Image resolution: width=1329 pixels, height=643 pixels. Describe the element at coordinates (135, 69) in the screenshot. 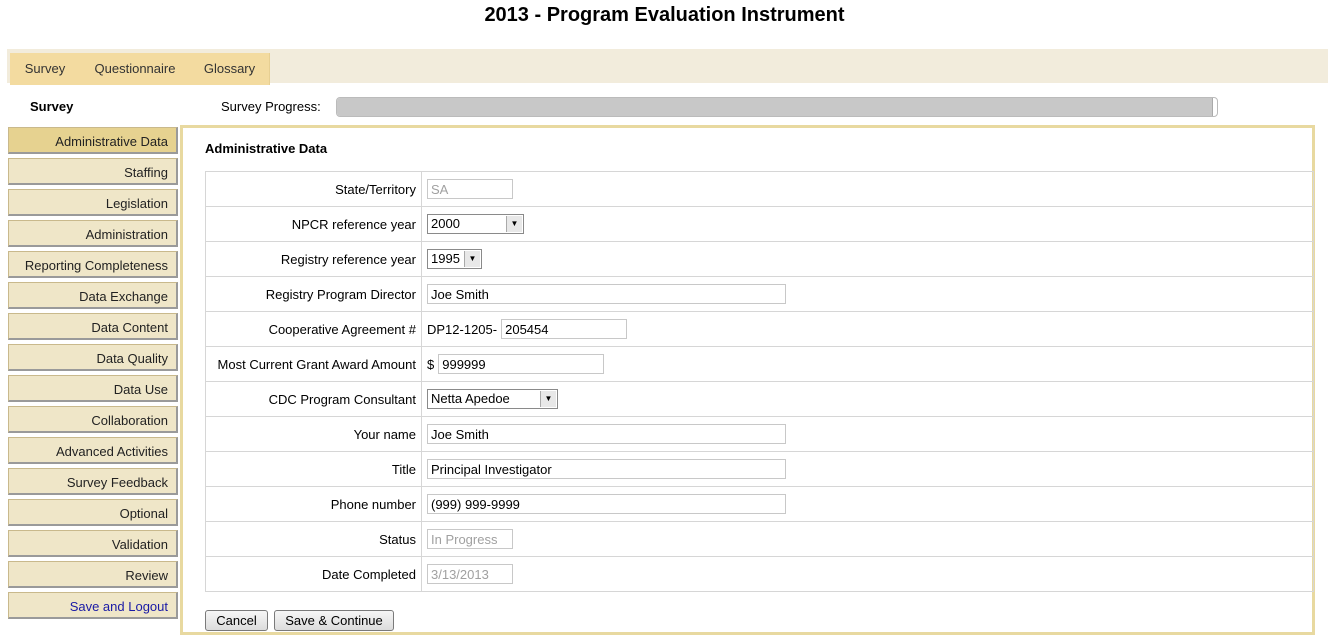

I see `tab-questionnaire: Questionnaire` at that location.